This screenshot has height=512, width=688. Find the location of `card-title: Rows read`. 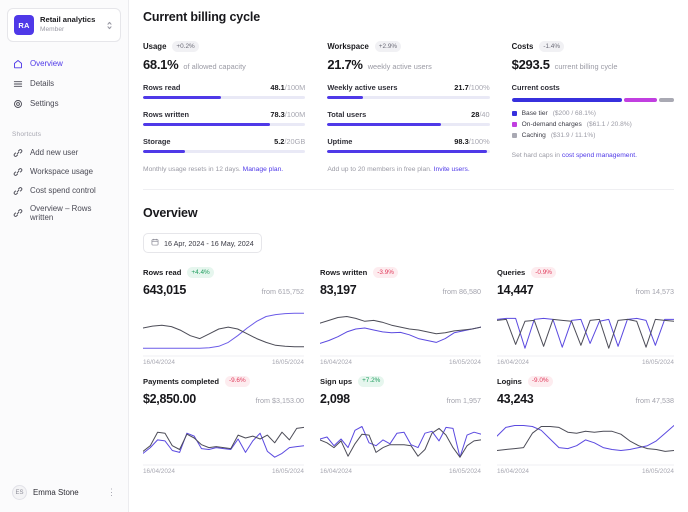

card-title: Rows read is located at coordinates (162, 273).